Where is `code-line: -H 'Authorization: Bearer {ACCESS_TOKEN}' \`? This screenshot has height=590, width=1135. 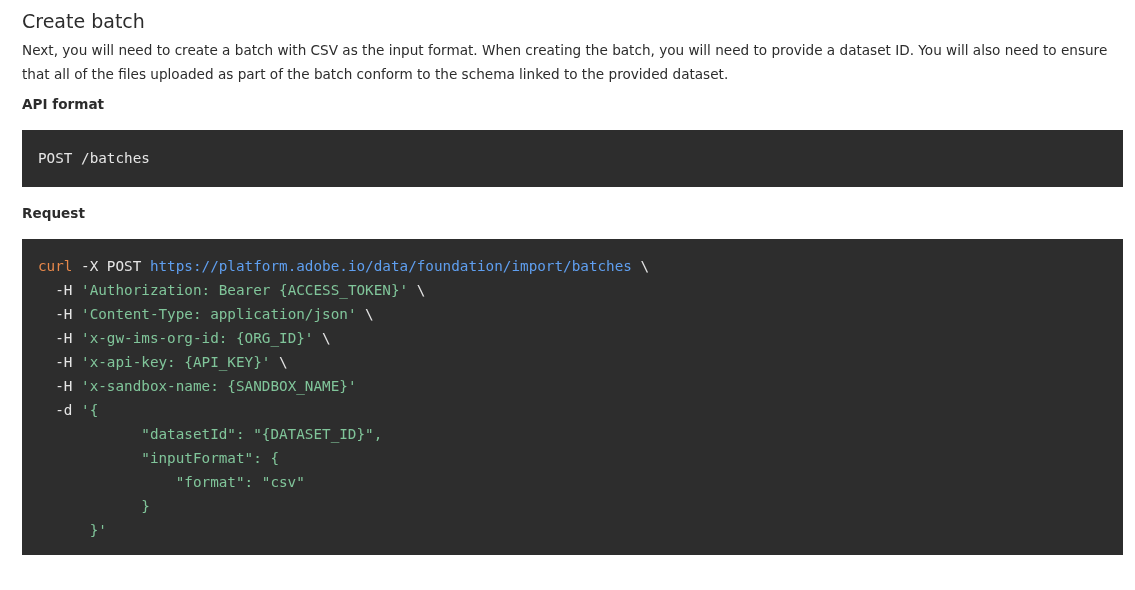
code-line: -H 'Authorization: Bearer {ACCESS_TOKEN}' \ is located at coordinates (240, 291).